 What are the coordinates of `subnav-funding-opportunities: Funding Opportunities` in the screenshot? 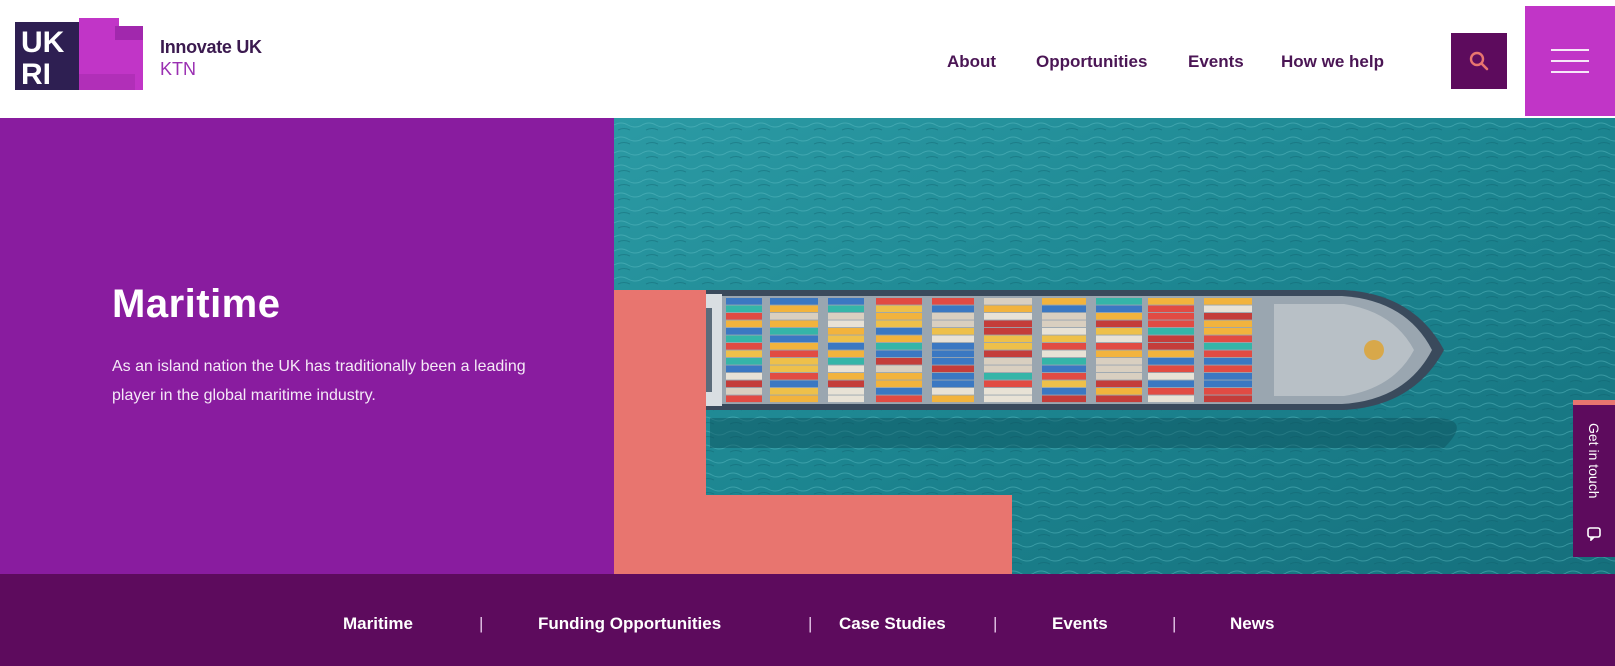 It's located at (629, 624).